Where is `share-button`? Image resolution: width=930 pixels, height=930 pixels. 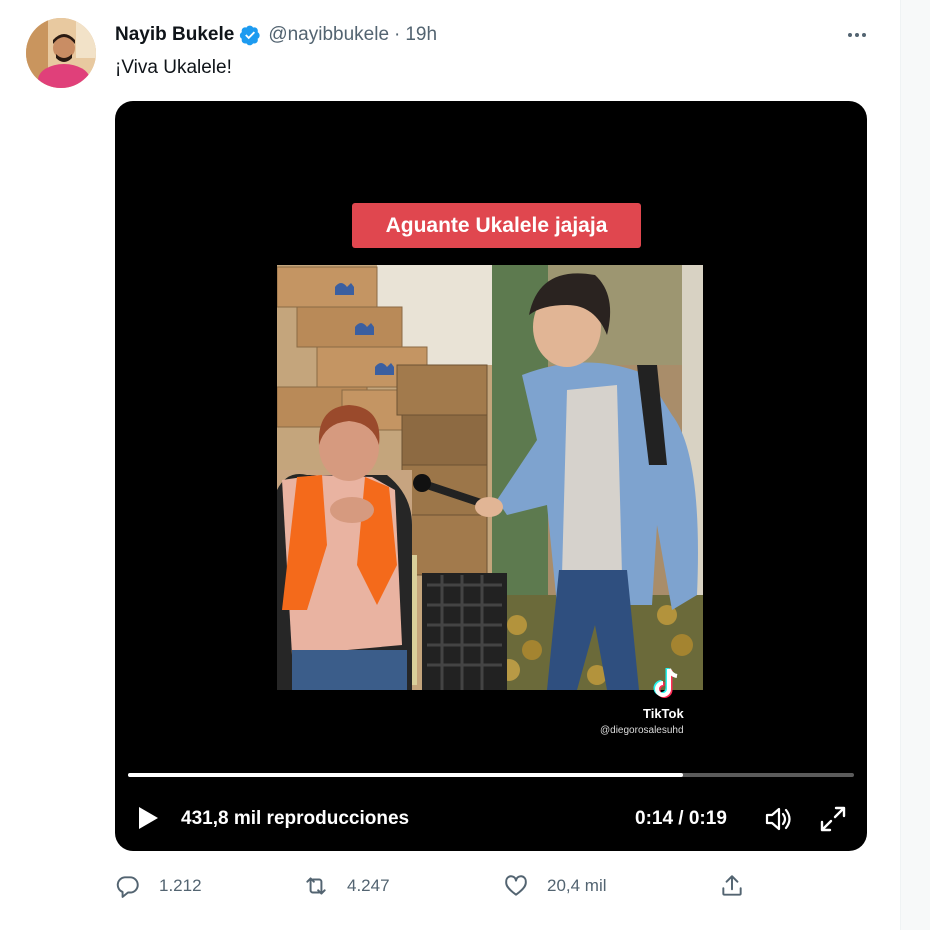
share-button is located at coordinates (741, 886).